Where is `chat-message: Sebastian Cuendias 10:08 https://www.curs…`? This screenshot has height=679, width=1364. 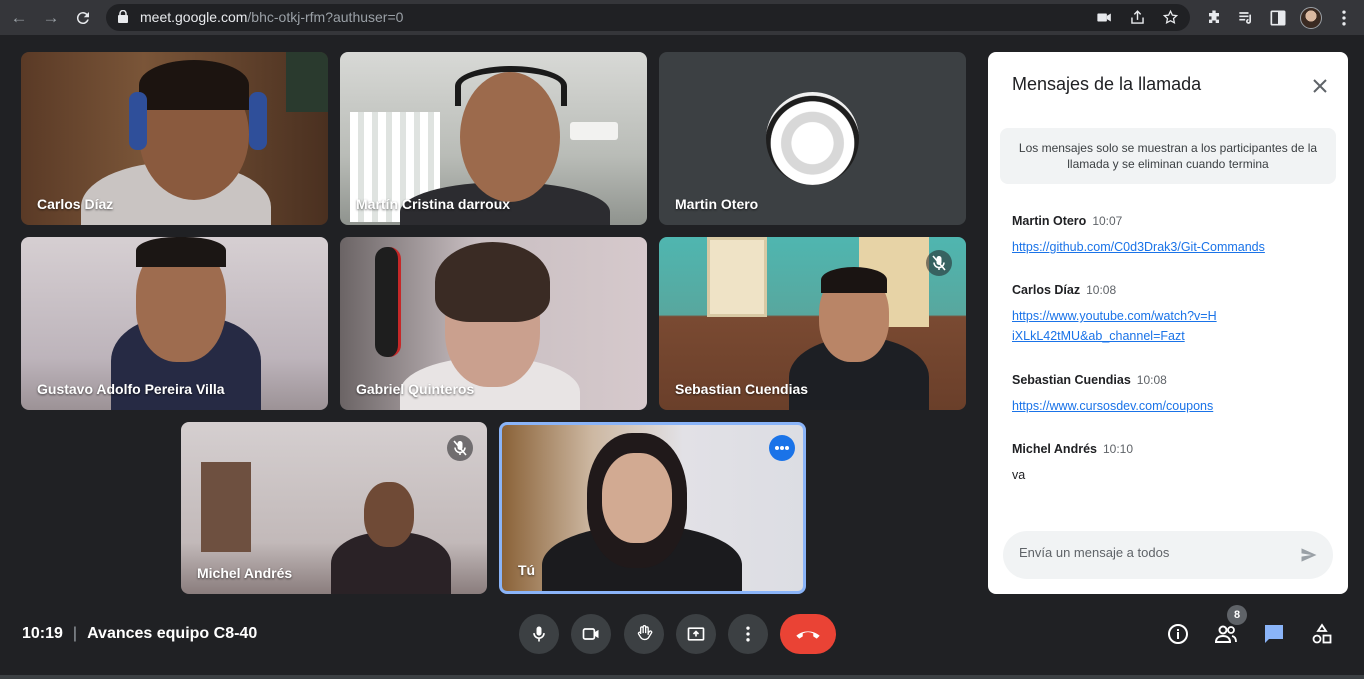 chat-message: Sebastian Cuendias 10:08 https://www.curs… is located at coordinates (1168, 393).